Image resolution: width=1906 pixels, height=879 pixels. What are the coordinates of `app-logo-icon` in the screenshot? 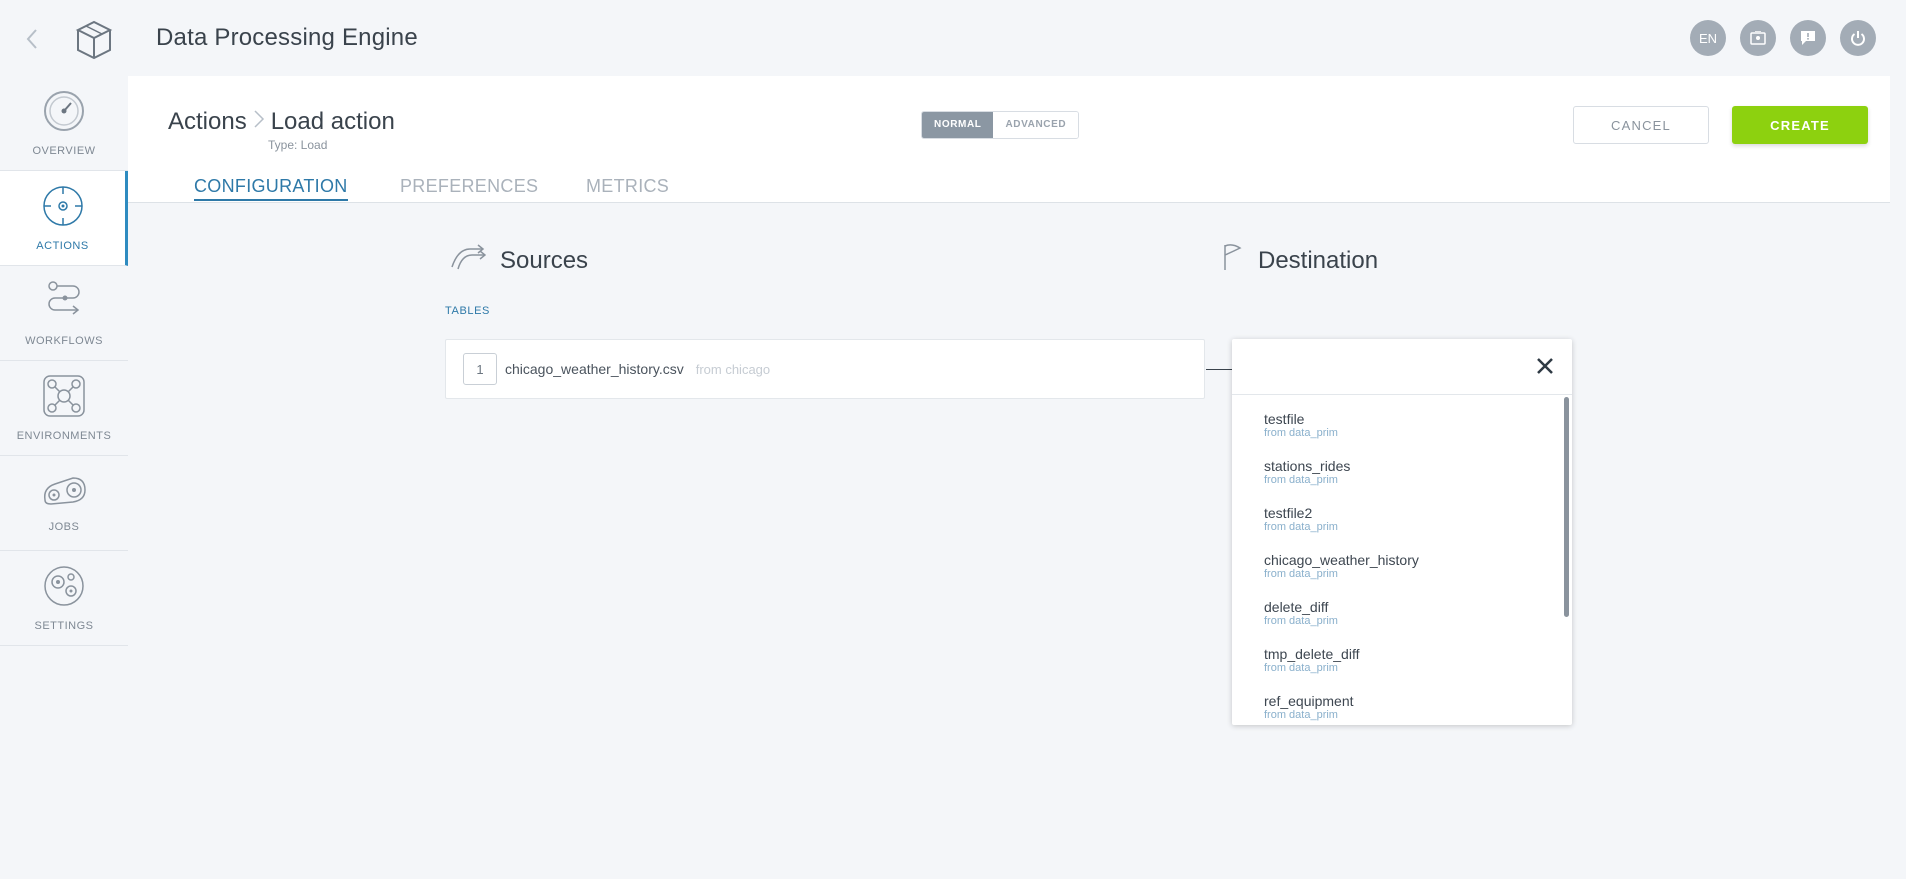 It's located at (94, 39).